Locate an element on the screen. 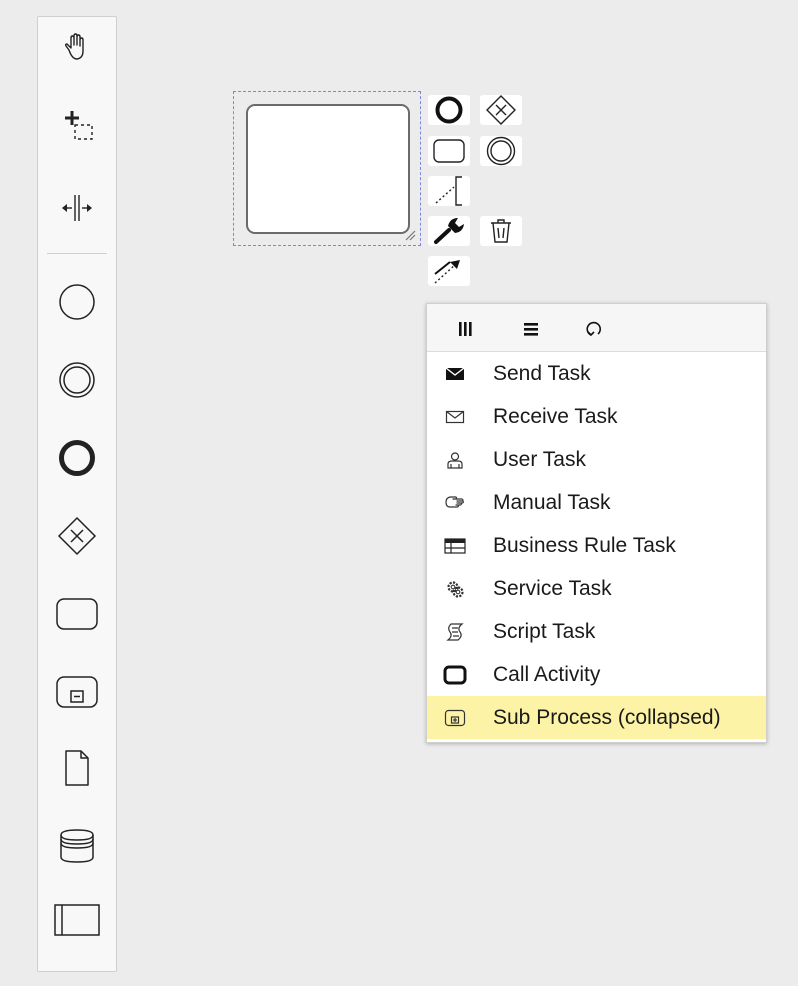 Image resolution: width=798 pixels, height=986 pixels. lasso-tool is located at coordinates (77, 126).